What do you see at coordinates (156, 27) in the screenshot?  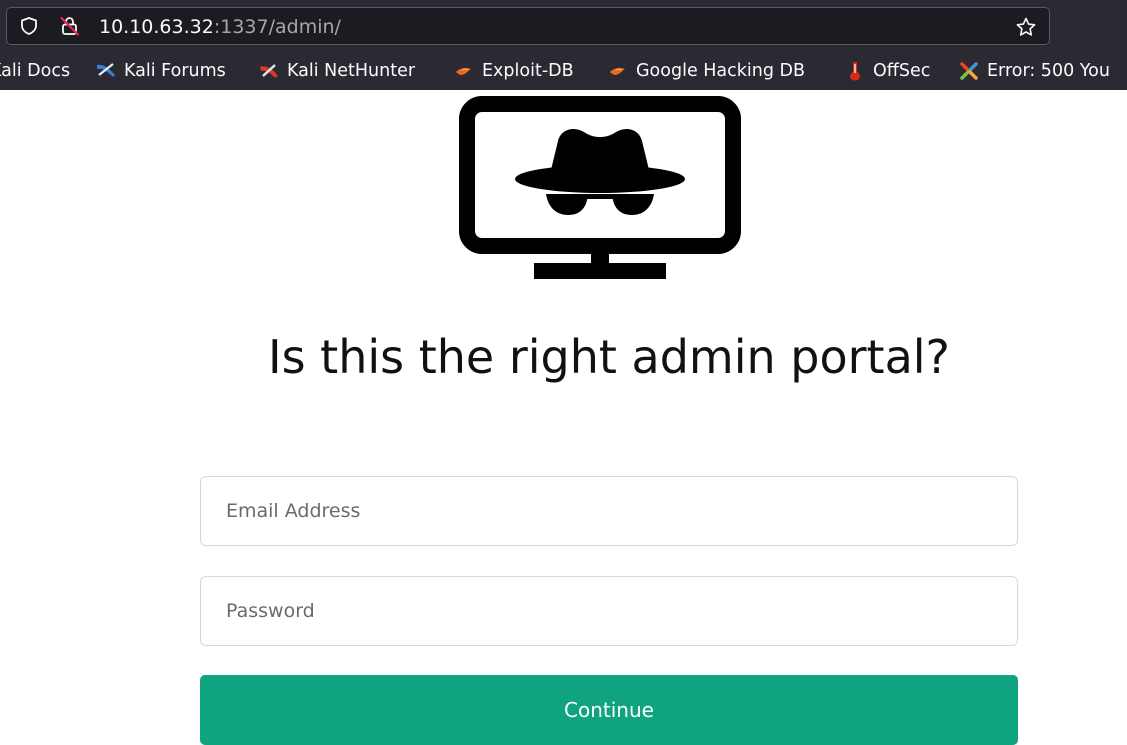 I see `url-host: 10.10.63.32` at bounding box center [156, 27].